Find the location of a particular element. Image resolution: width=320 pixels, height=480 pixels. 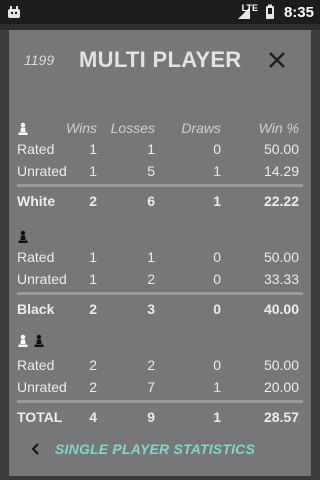

dialog-header: 1199 MULTI PLAYER is located at coordinates (160, 61).